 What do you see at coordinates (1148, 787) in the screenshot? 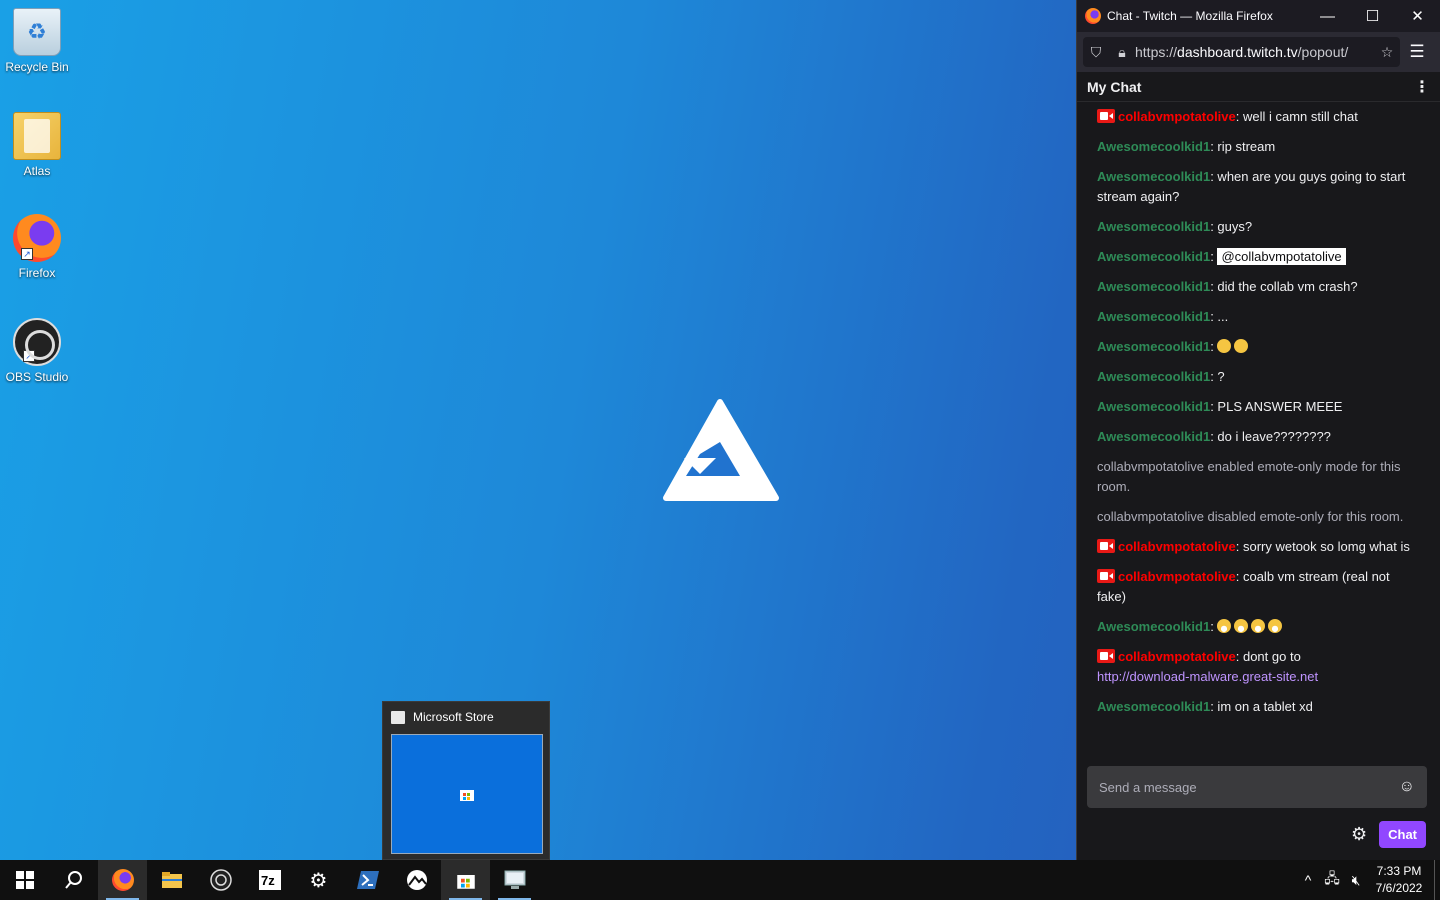
I see `chat-input-placeholder: Send a message` at bounding box center [1148, 787].